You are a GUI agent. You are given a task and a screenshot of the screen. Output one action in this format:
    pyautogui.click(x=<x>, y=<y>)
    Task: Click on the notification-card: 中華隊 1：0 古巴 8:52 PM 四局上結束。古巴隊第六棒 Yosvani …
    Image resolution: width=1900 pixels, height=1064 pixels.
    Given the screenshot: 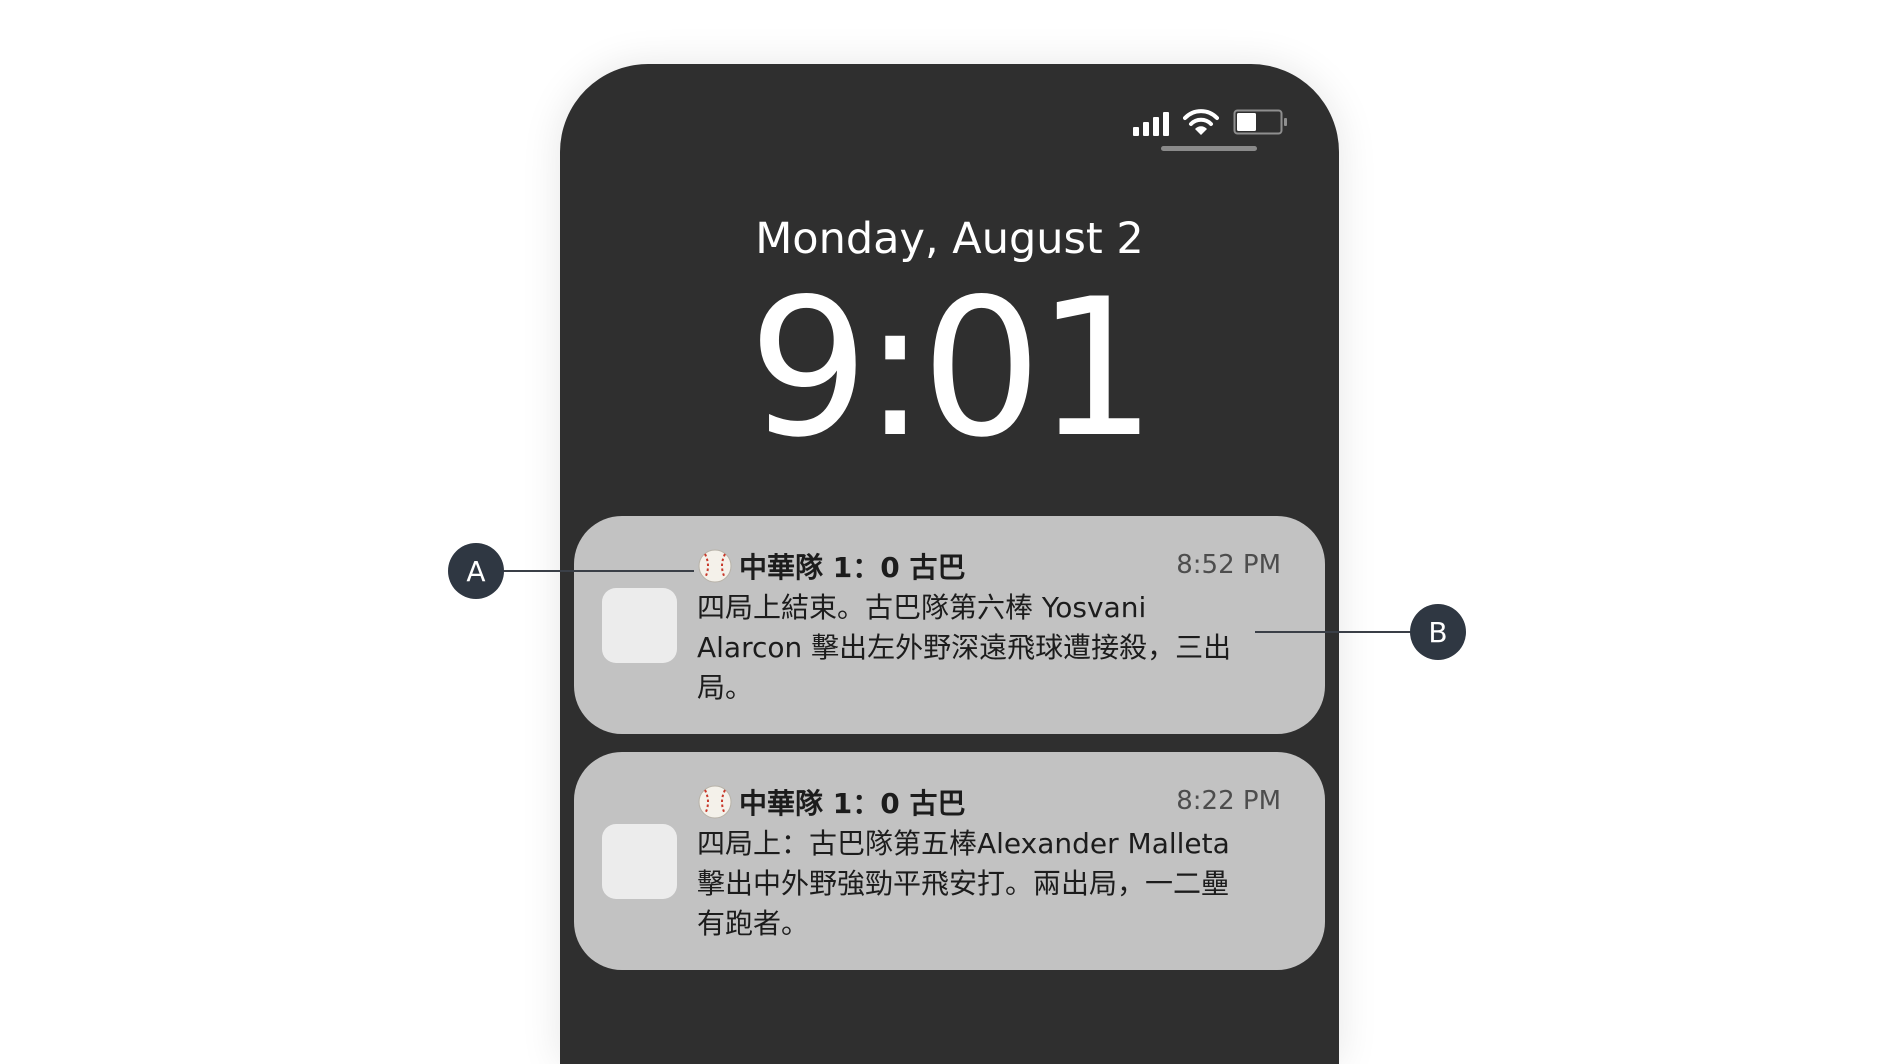 What is the action you would take?
    pyautogui.click(x=949, y=625)
    